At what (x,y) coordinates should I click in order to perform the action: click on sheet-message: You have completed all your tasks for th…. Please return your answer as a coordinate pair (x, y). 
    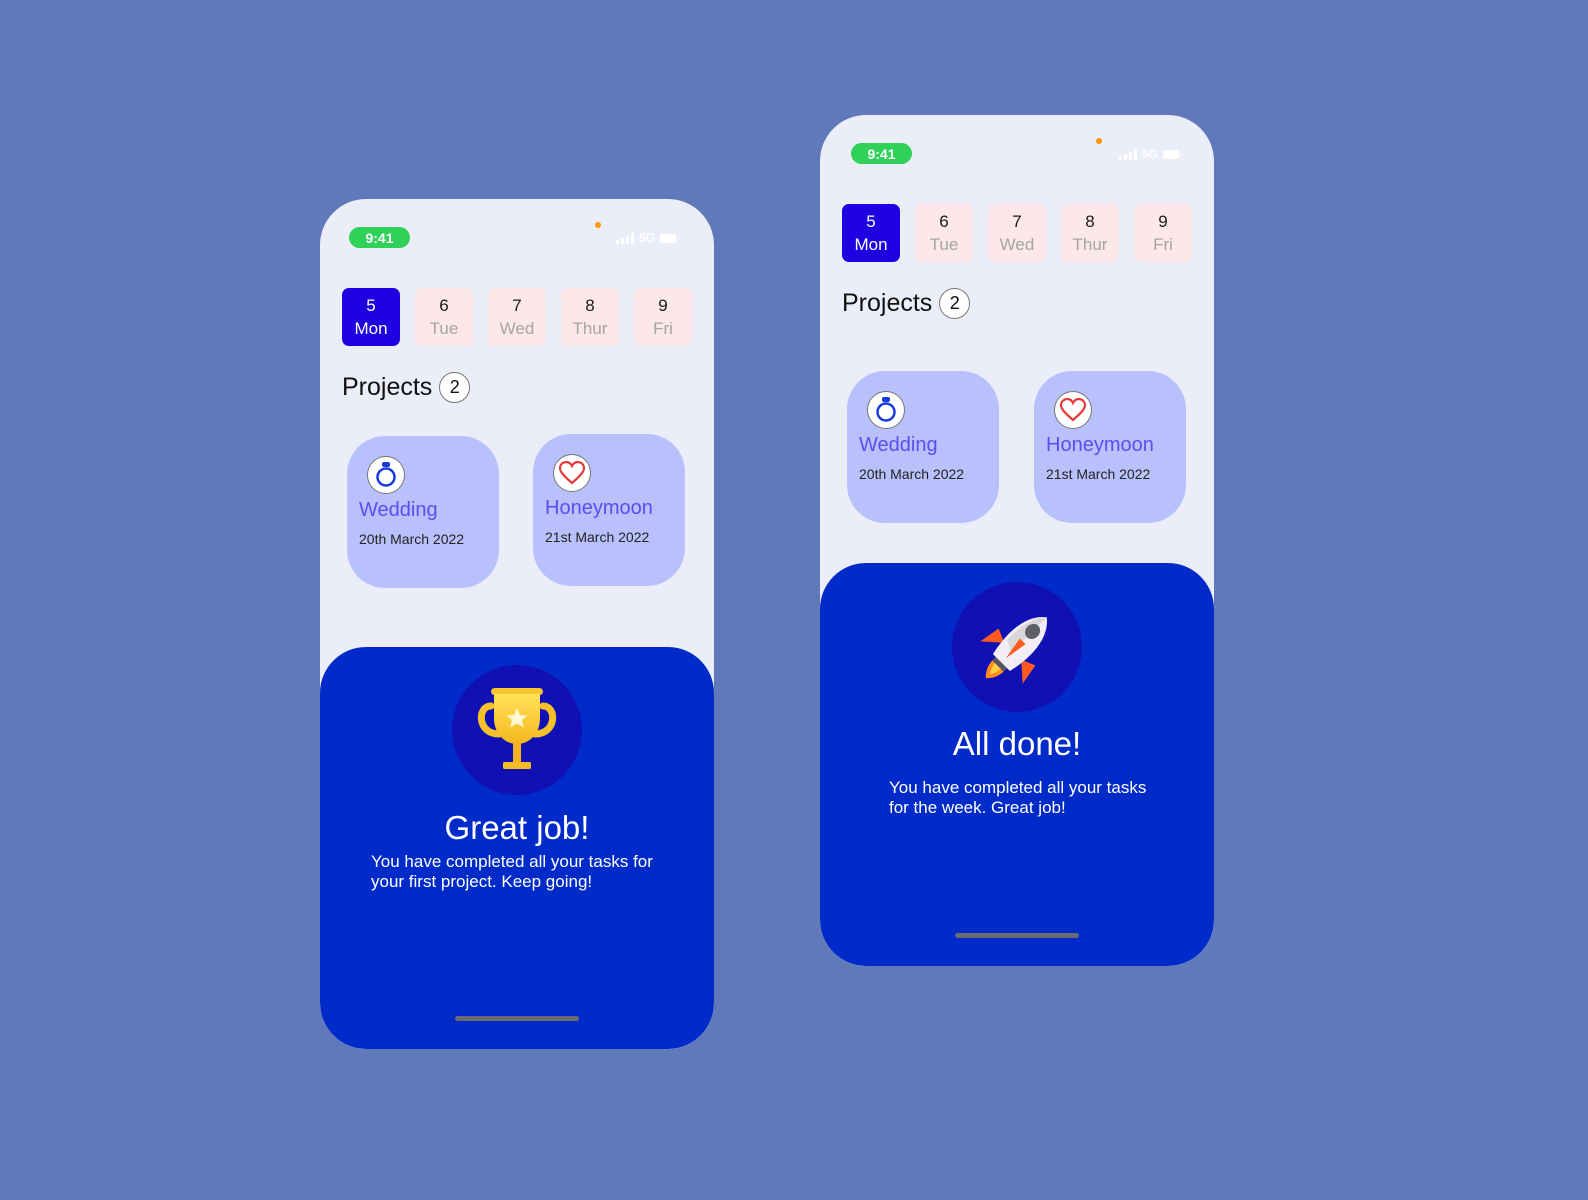
    Looking at the image, I should click on (1018, 797).